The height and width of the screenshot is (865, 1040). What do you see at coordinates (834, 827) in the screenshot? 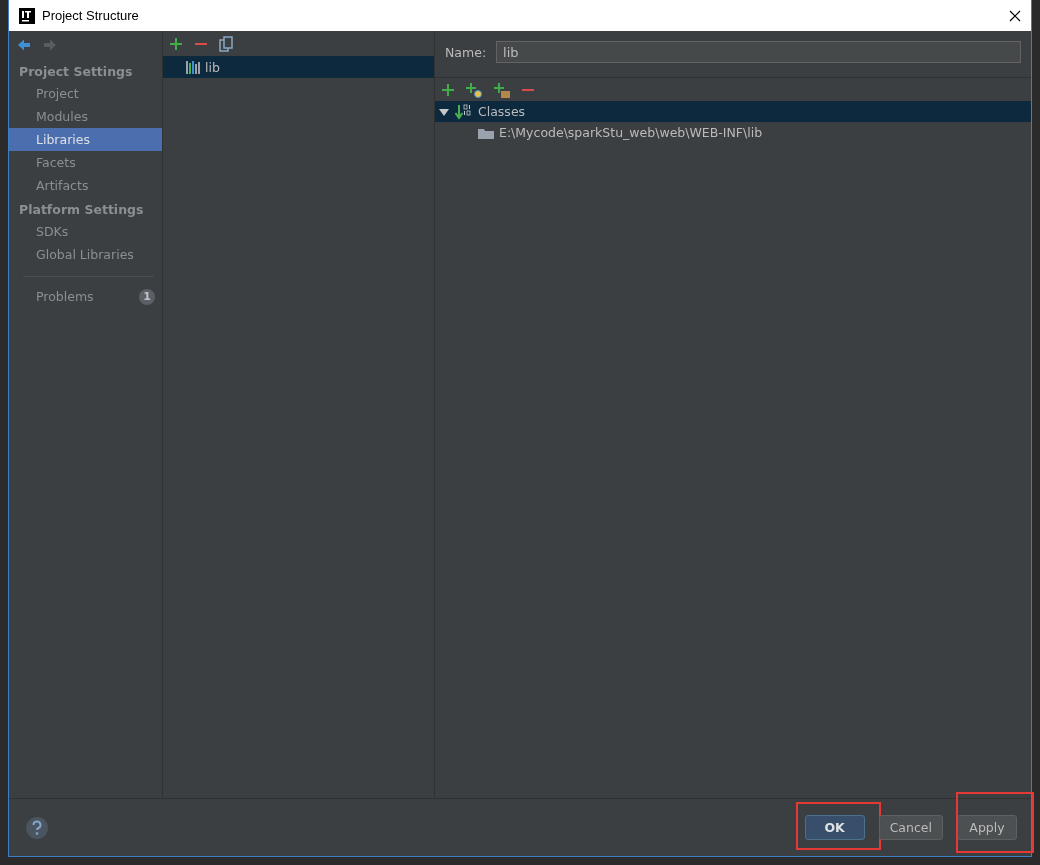
I see `dialog-button: OK` at bounding box center [834, 827].